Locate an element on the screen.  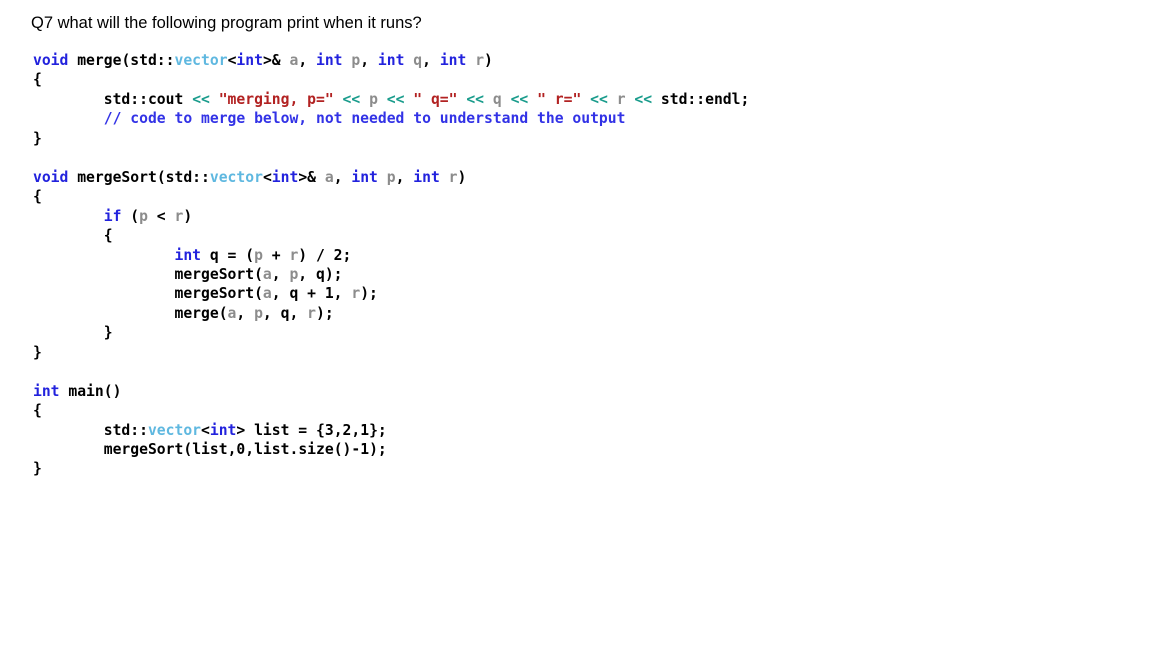
code-token-plain: mergeSort is located at coordinates (214, 274).